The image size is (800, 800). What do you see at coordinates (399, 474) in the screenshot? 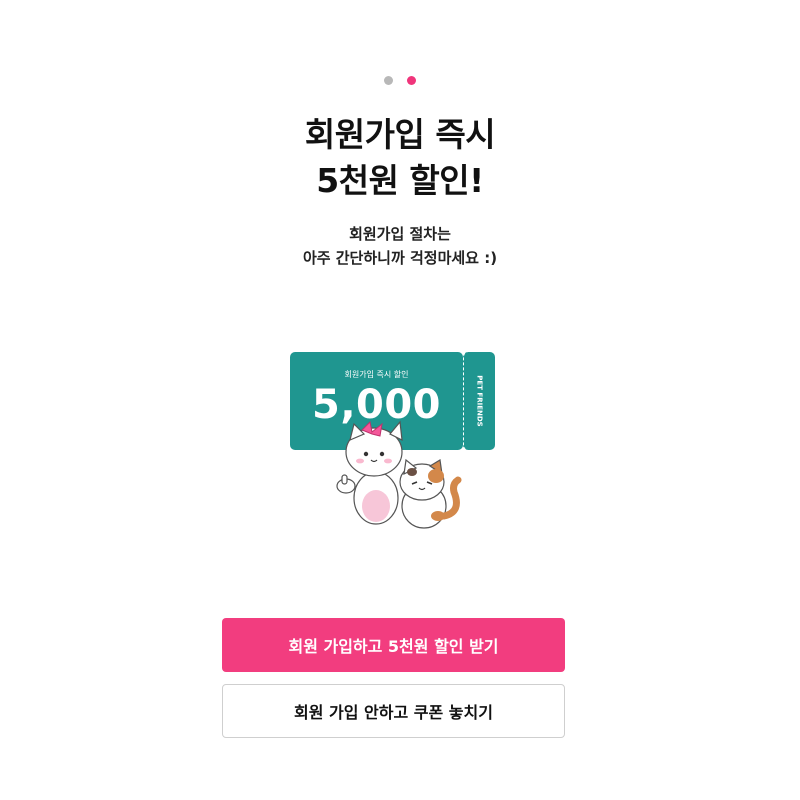
I see `cats-mascot-illustration` at bounding box center [399, 474].